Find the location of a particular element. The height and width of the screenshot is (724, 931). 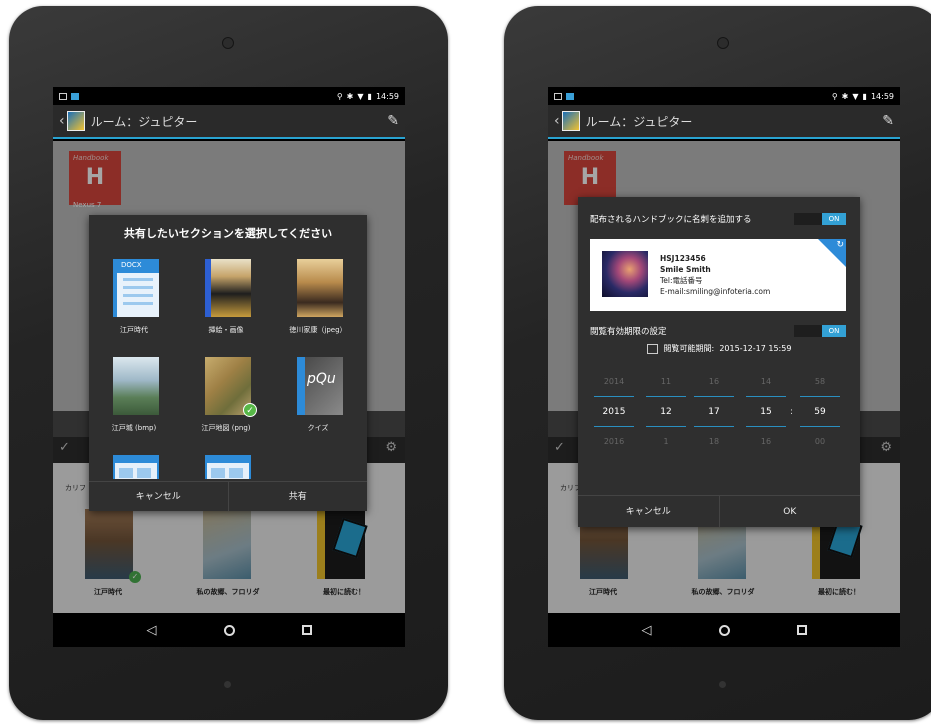

picker-value: 58 is located at coordinates (820, 382).